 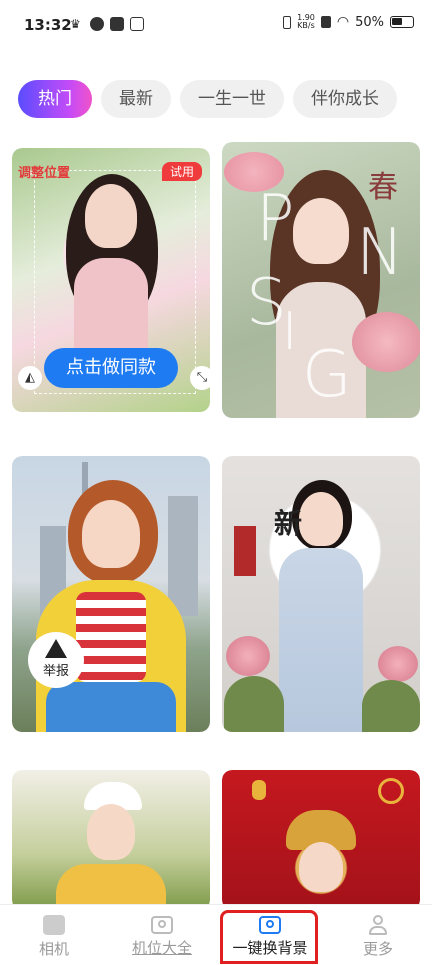 What do you see at coordinates (275, 219) in the screenshot?
I see `decor-letter: P` at bounding box center [275, 219].